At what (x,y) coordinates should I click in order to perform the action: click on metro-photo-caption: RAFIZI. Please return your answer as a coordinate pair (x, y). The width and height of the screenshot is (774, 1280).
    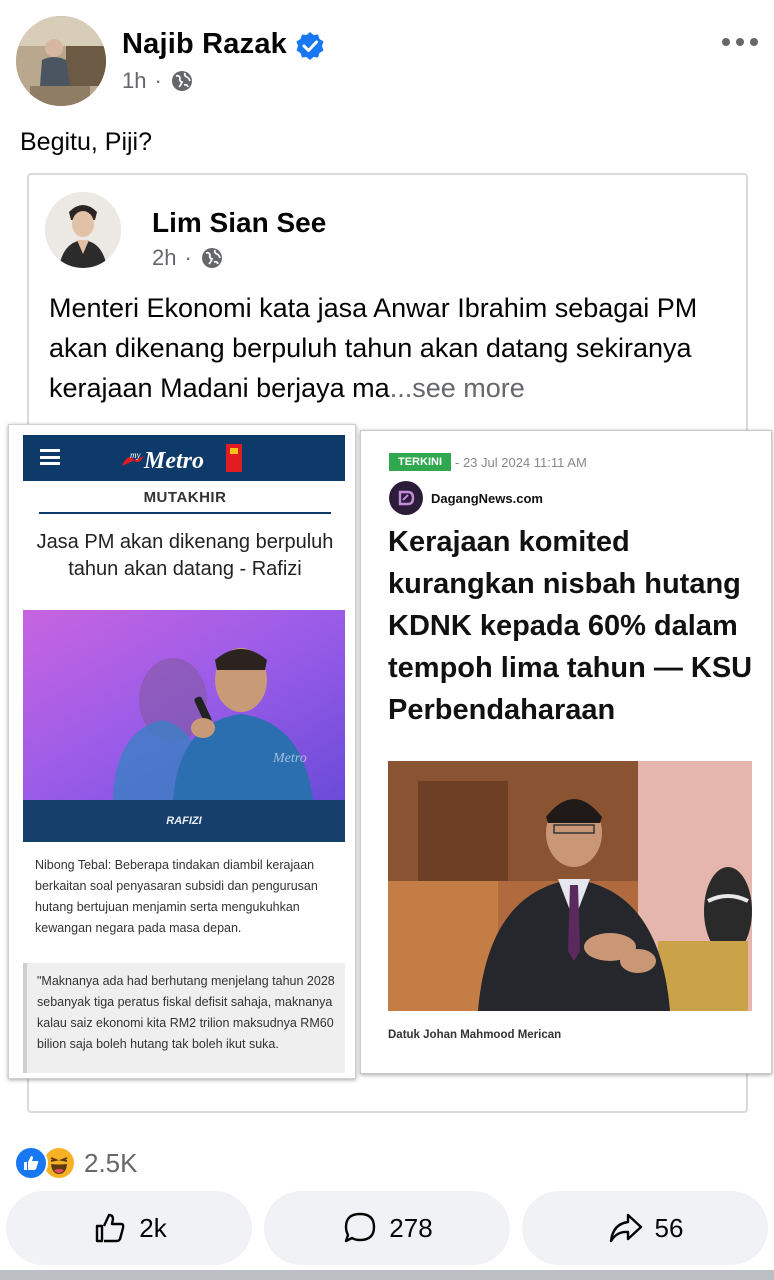
    Looking at the image, I should click on (184, 821).